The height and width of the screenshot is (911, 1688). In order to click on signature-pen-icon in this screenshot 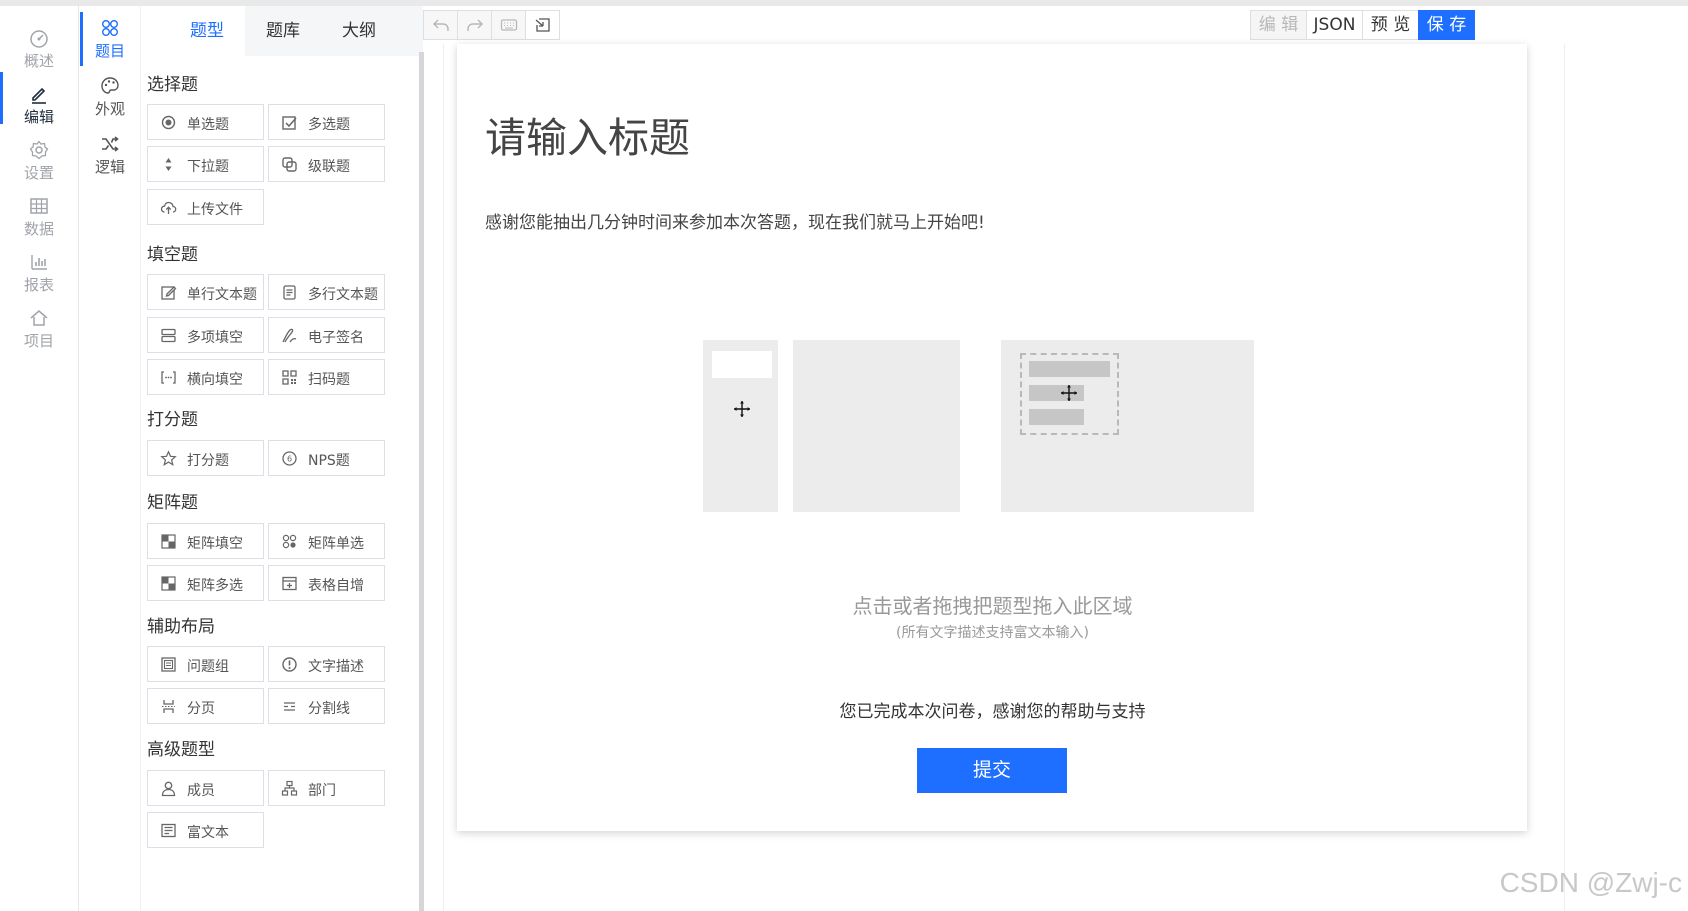, I will do `click(289, 335)`.